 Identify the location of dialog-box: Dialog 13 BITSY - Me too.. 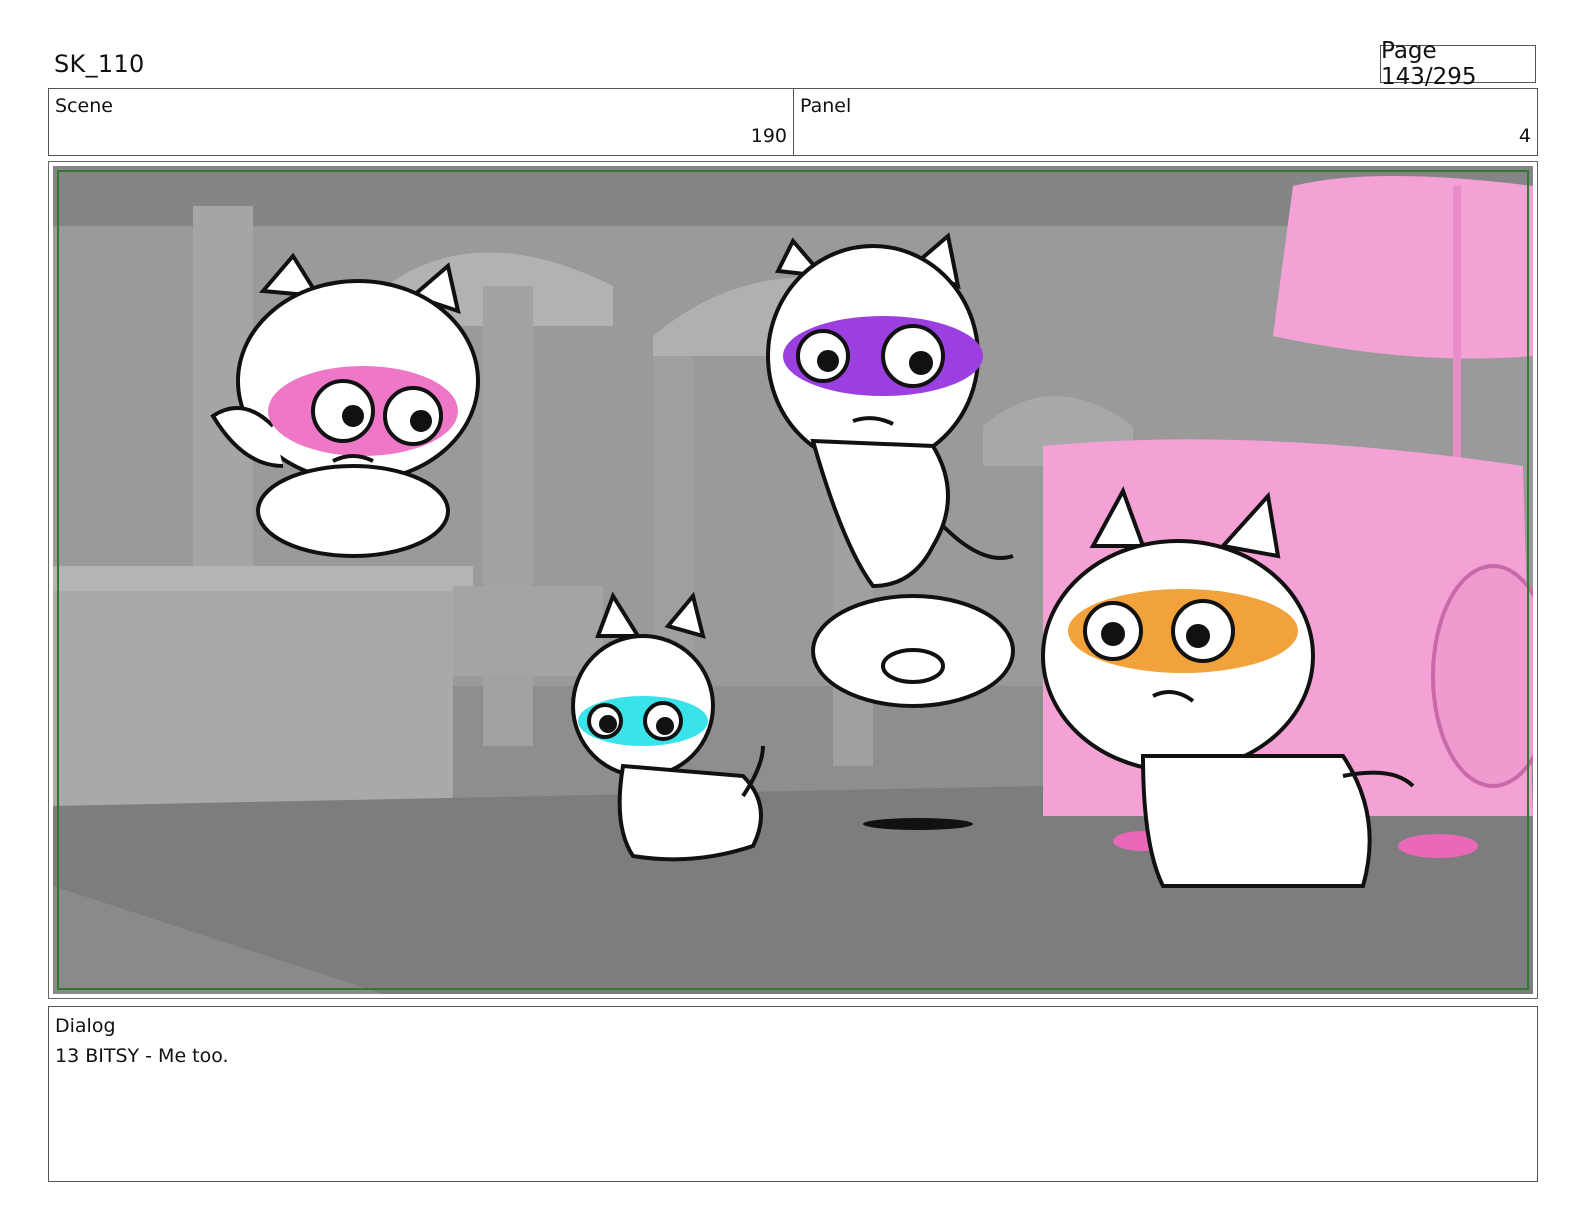
(793, 1094).